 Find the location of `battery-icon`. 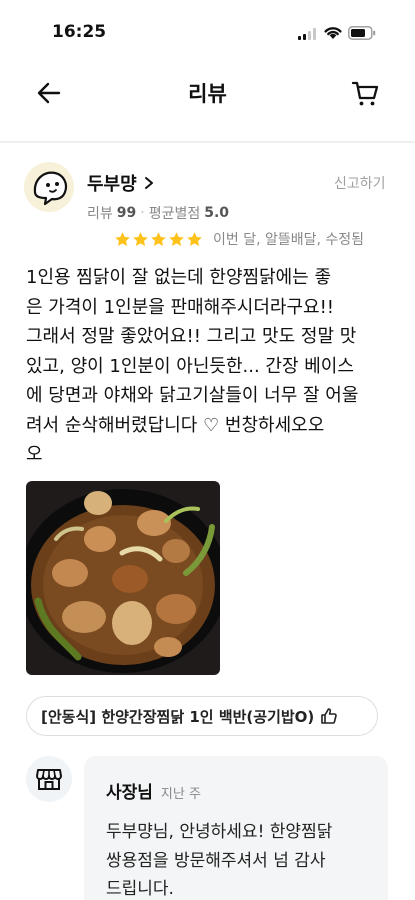

battery-icon is located at coordinates (362, 33).